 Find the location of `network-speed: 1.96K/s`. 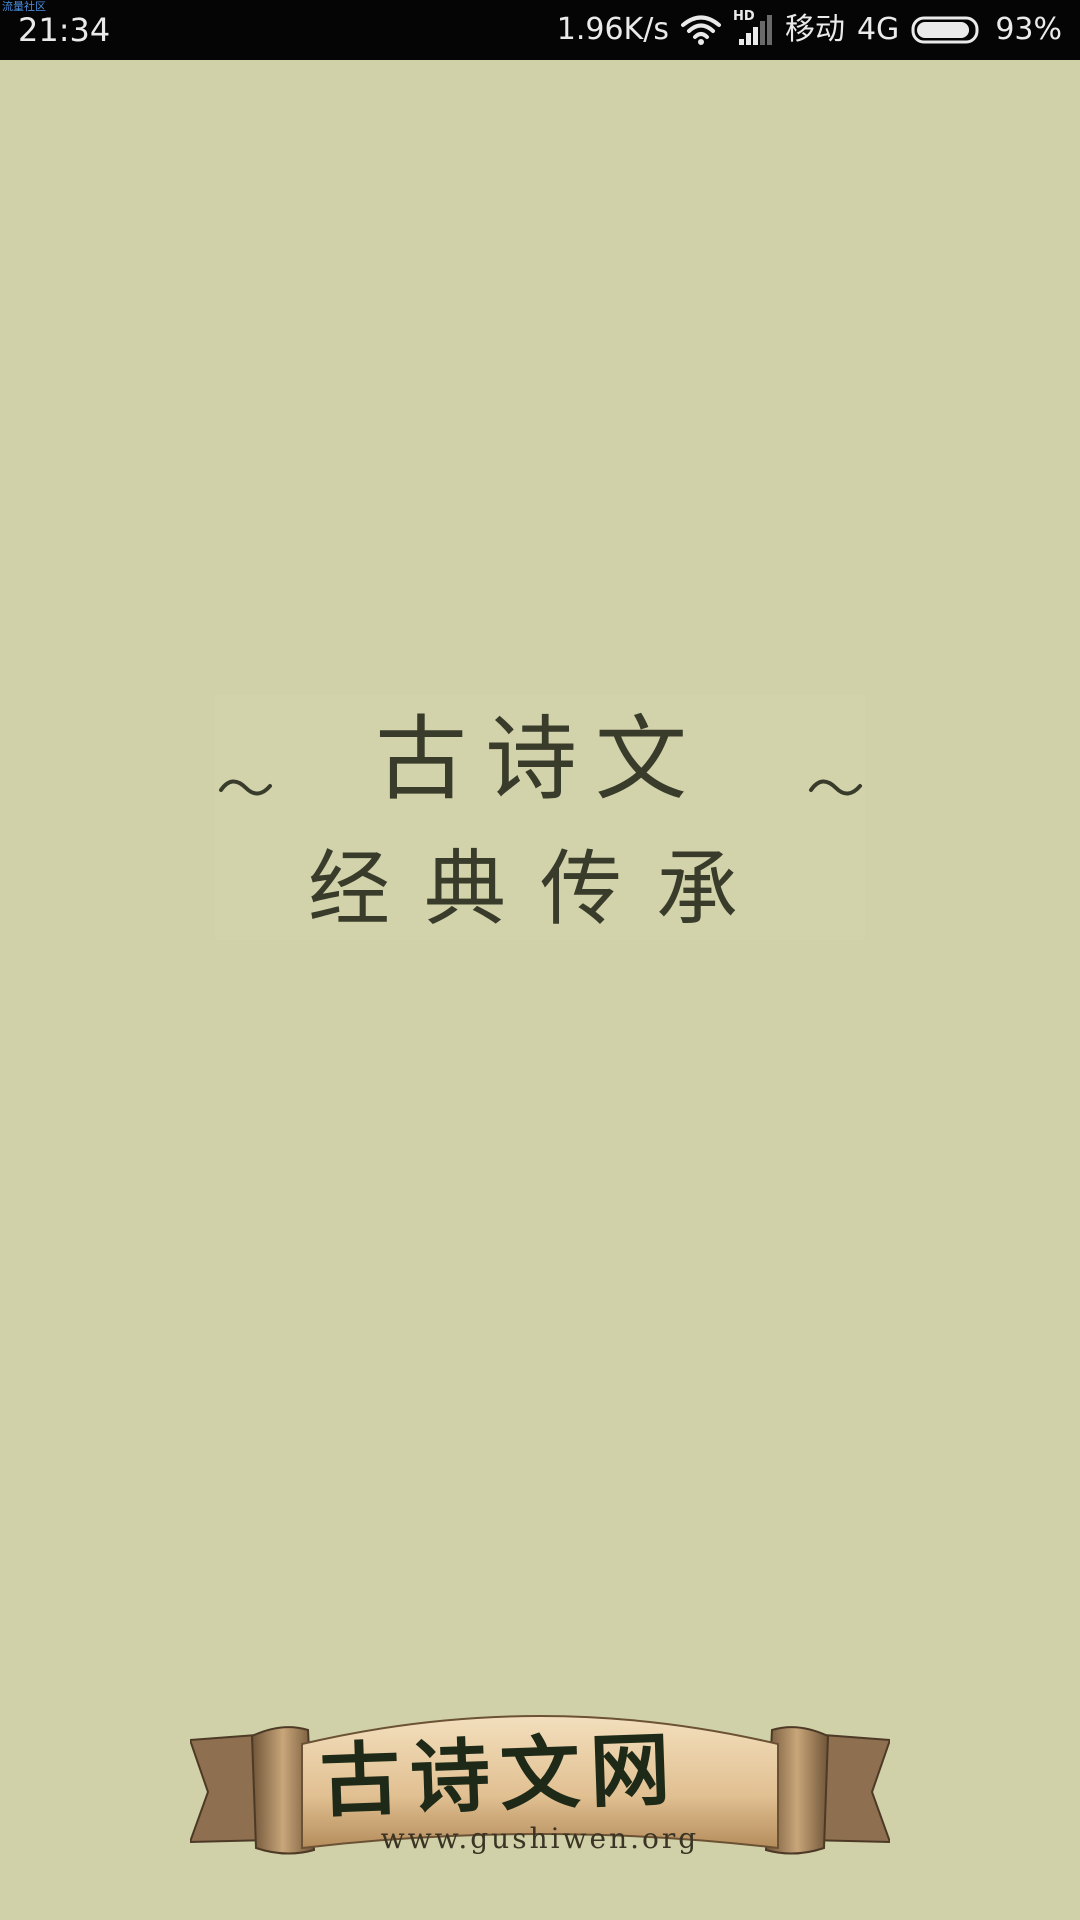

network-speed: 1.96K/s is located at coordinates (612, 29).